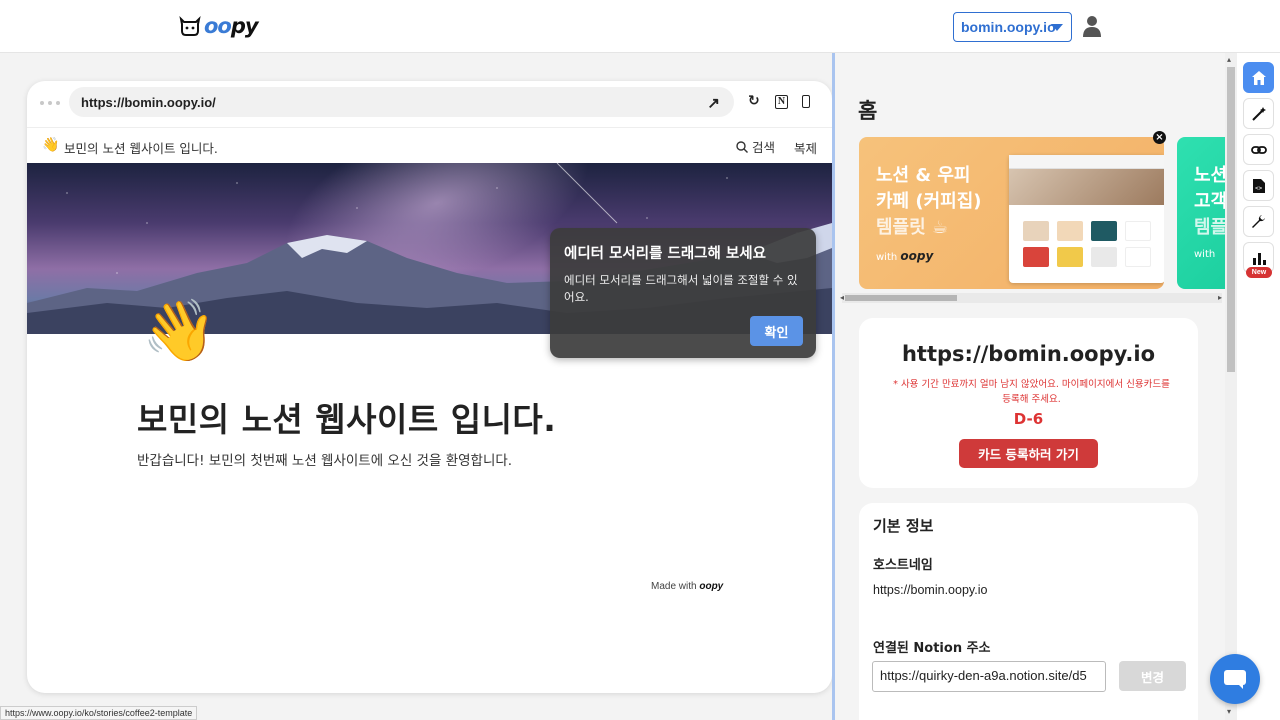 The width and height of the screenshot is (1280, 720). Describe the element at coordinates (932, 648) in the screenshot. I see `notion-url-label: 연결된 Notion 주소` at that location.